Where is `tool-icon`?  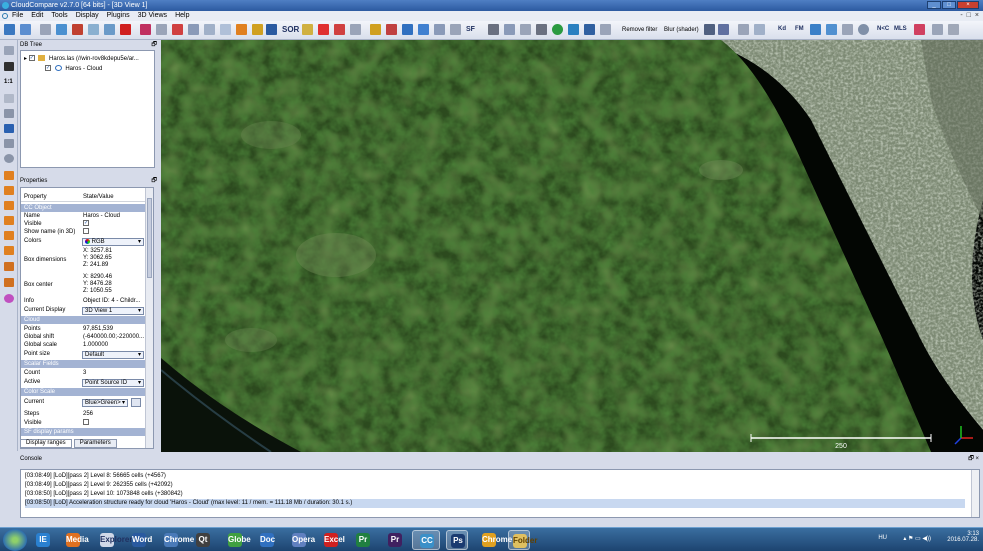
tool-icon is located at coordinates (45, 29).